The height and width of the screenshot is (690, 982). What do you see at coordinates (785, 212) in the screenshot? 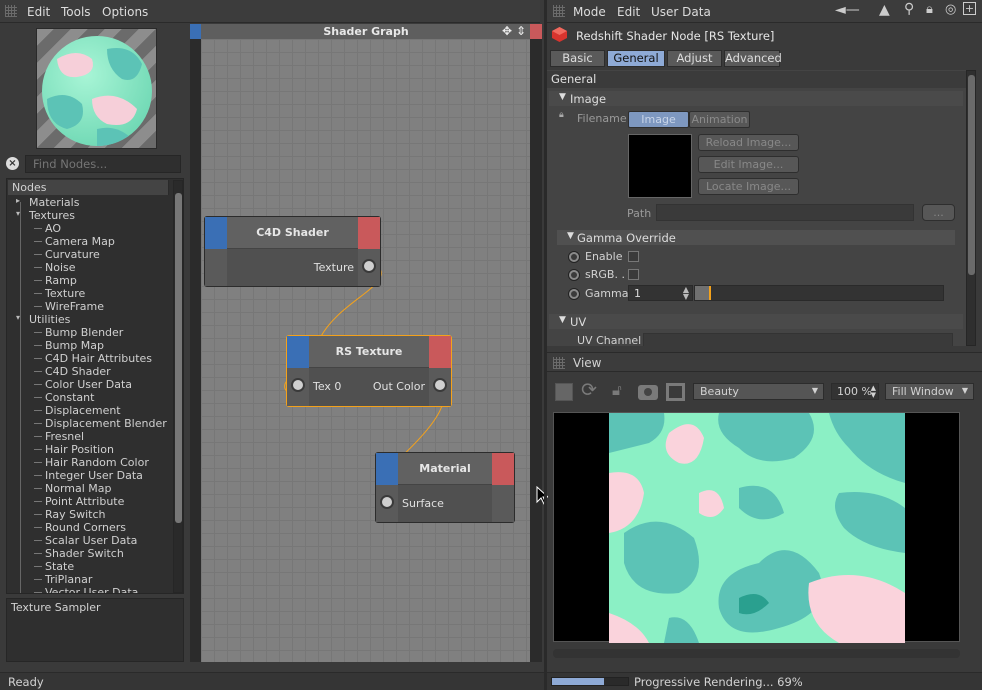
I see `path-field` at bounding box center [785, 212].